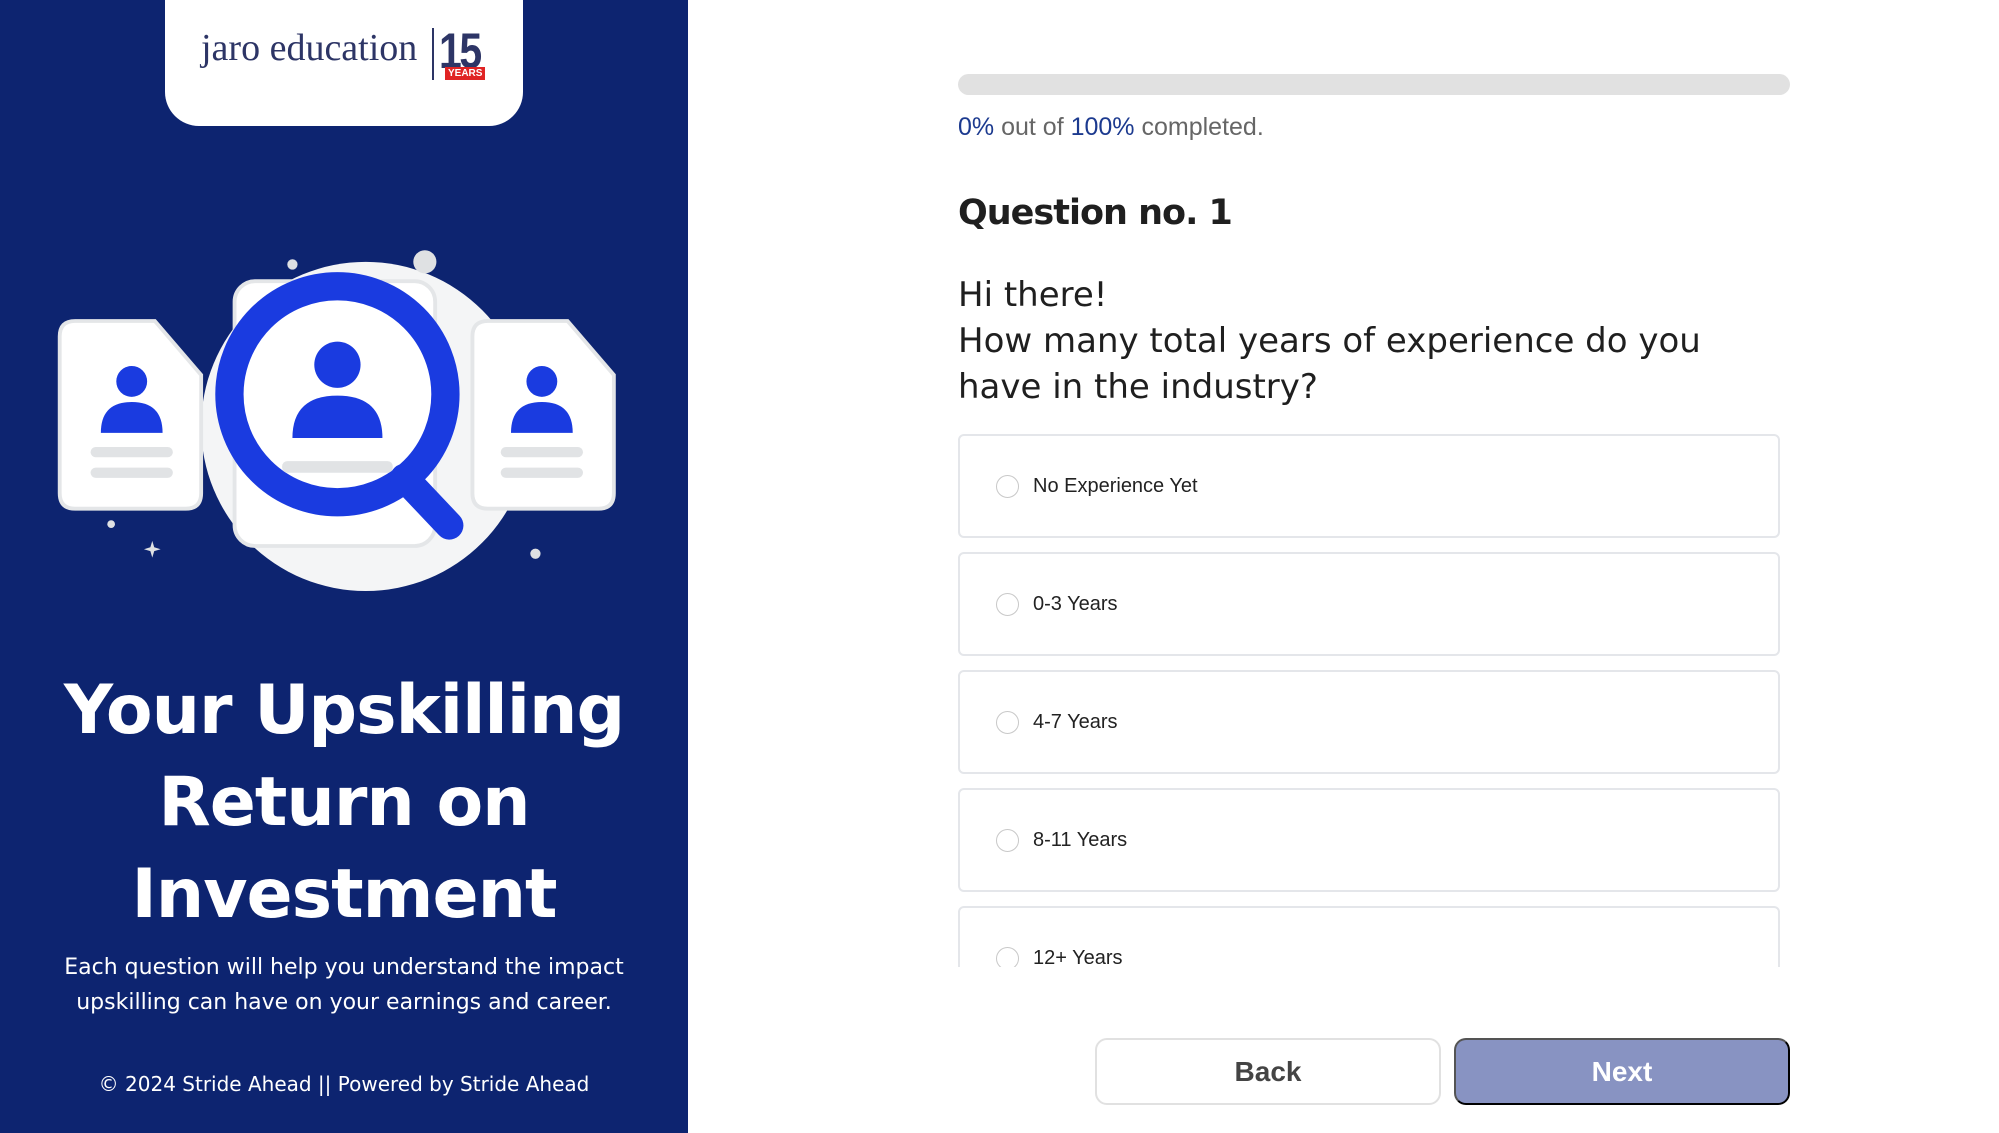  I want to click on progress-text: 0% out of 100% completed., so click(1111, 127).